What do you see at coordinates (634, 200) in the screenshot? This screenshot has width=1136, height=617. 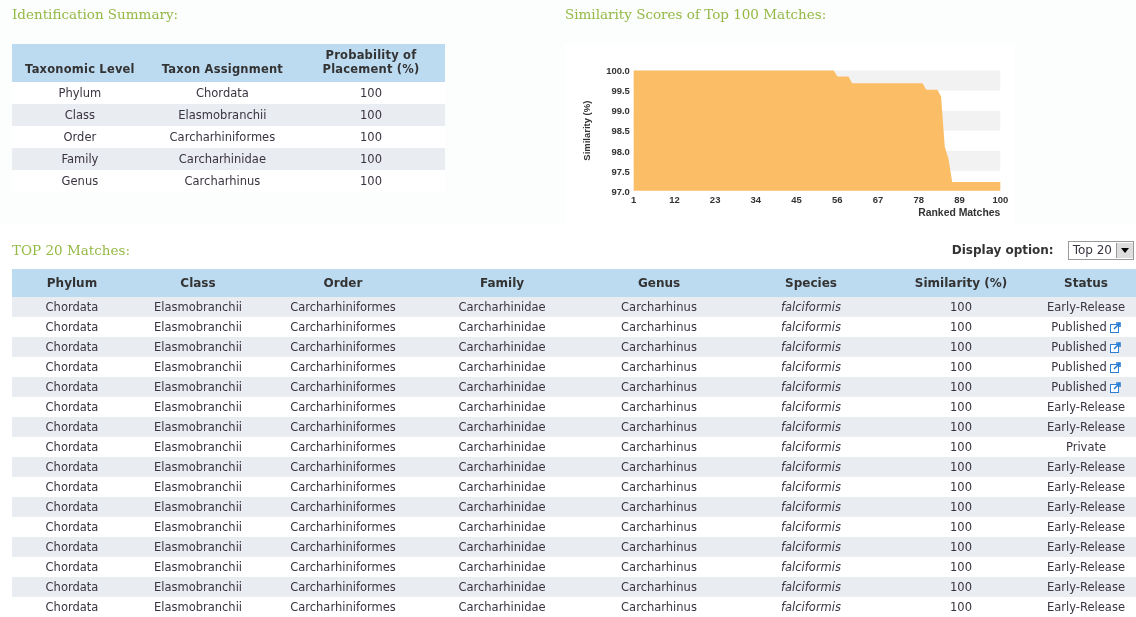 I see `x-tick-label: 1` at bounding box center [634, 200].